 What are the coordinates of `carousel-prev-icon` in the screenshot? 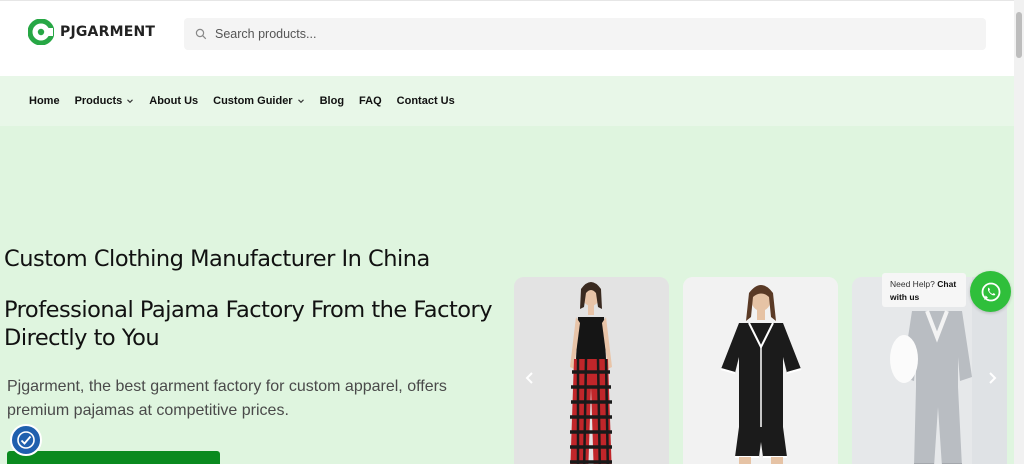 It's located at (530, 378).